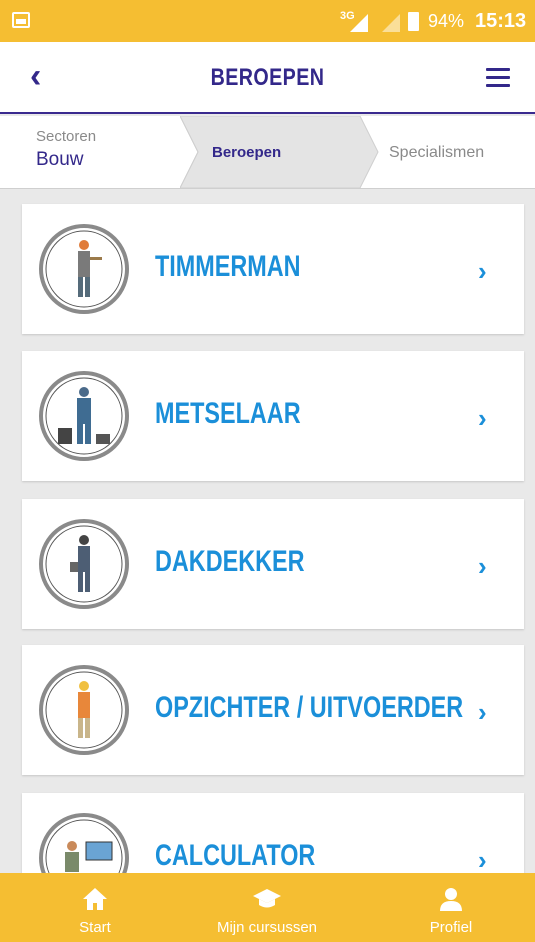  I want to click on list-item-label: METSELAAR, so click(228, 413).